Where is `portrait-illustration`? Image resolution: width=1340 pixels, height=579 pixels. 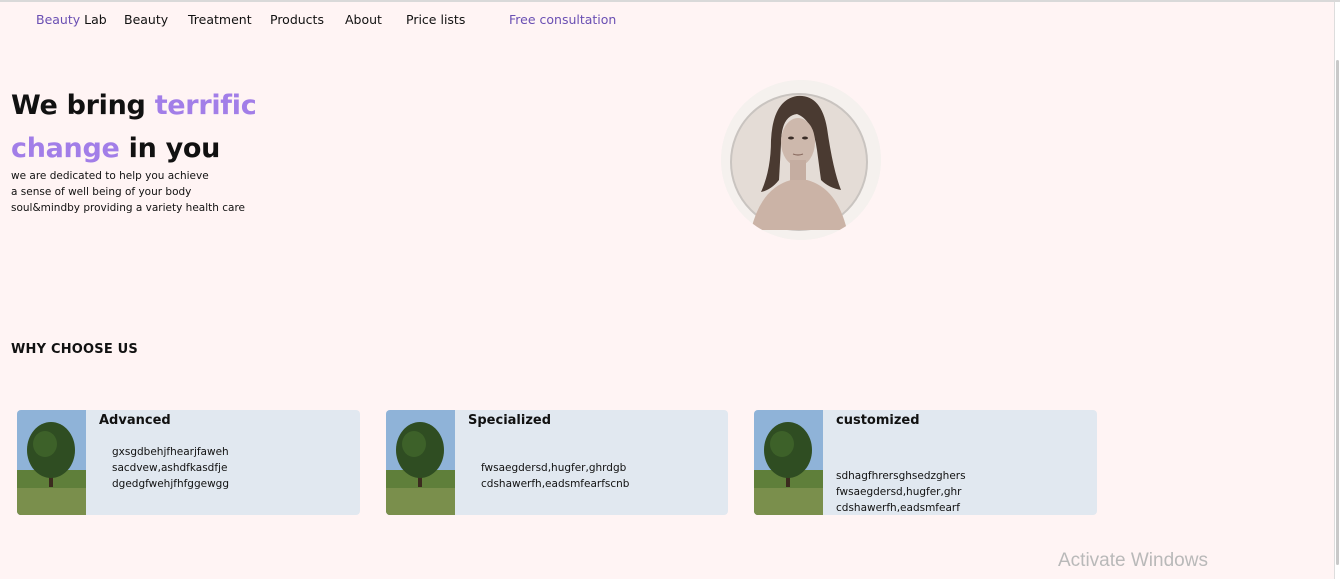
portrait-illustration is located at coordinates (801, 160).